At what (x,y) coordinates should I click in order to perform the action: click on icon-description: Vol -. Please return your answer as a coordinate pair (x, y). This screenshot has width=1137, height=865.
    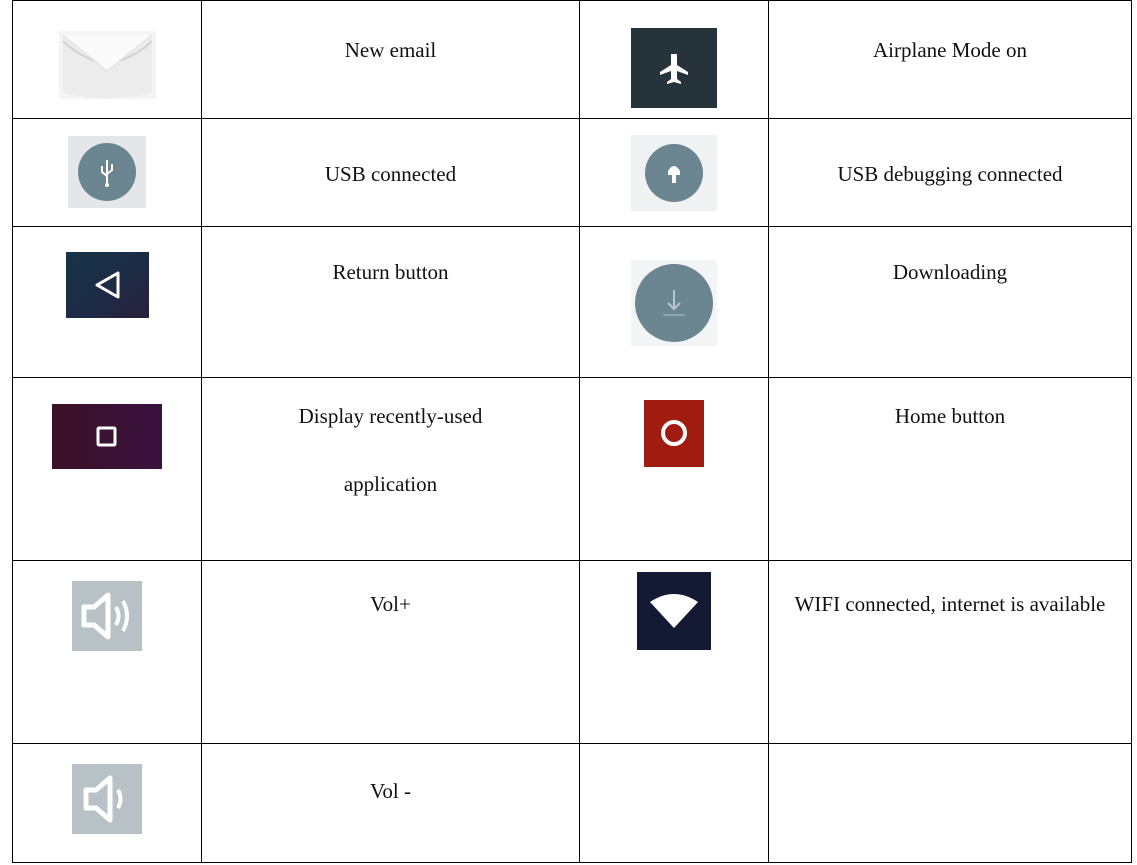
    Looking at the image, I should click on (390, 791).